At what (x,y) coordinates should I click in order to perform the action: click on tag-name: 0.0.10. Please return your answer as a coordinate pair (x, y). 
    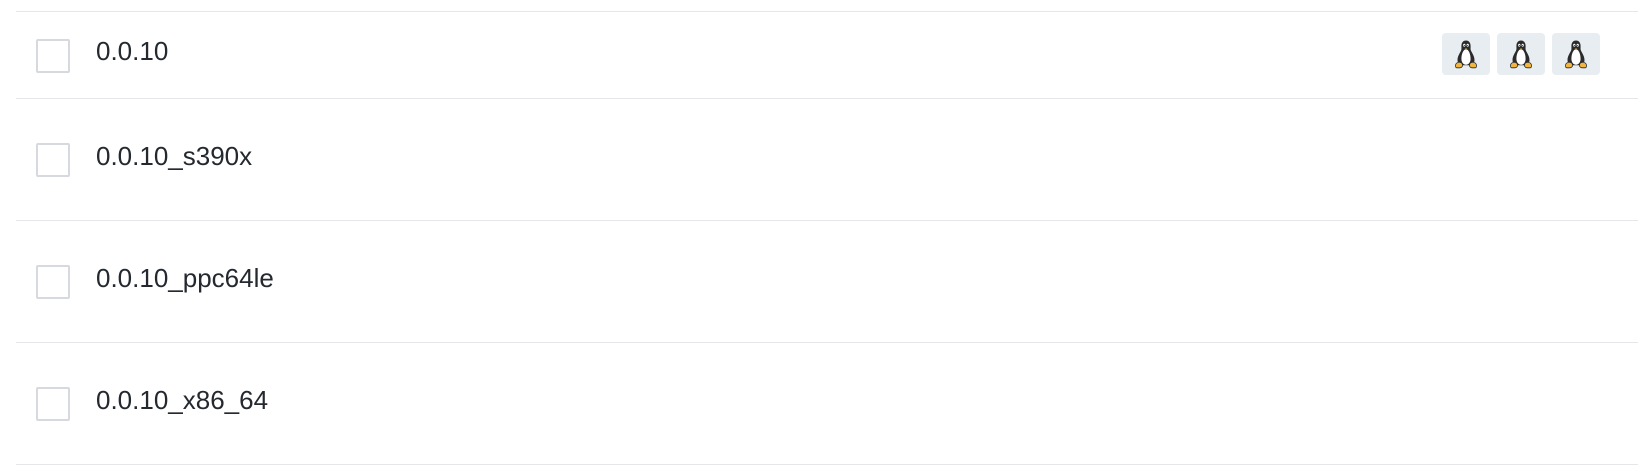
    Looking at the image, I should click on (132, 51).